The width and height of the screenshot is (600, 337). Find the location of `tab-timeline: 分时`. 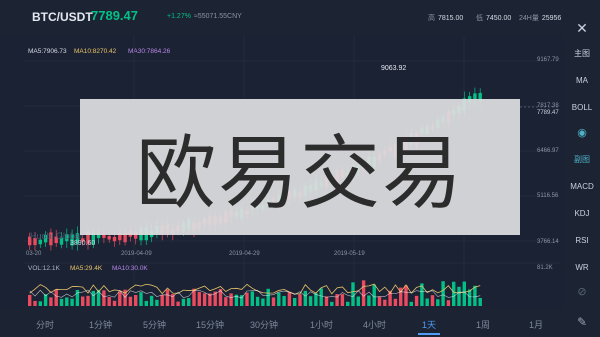

tab-timeline: 分时 is located at coordinates (45, 324).